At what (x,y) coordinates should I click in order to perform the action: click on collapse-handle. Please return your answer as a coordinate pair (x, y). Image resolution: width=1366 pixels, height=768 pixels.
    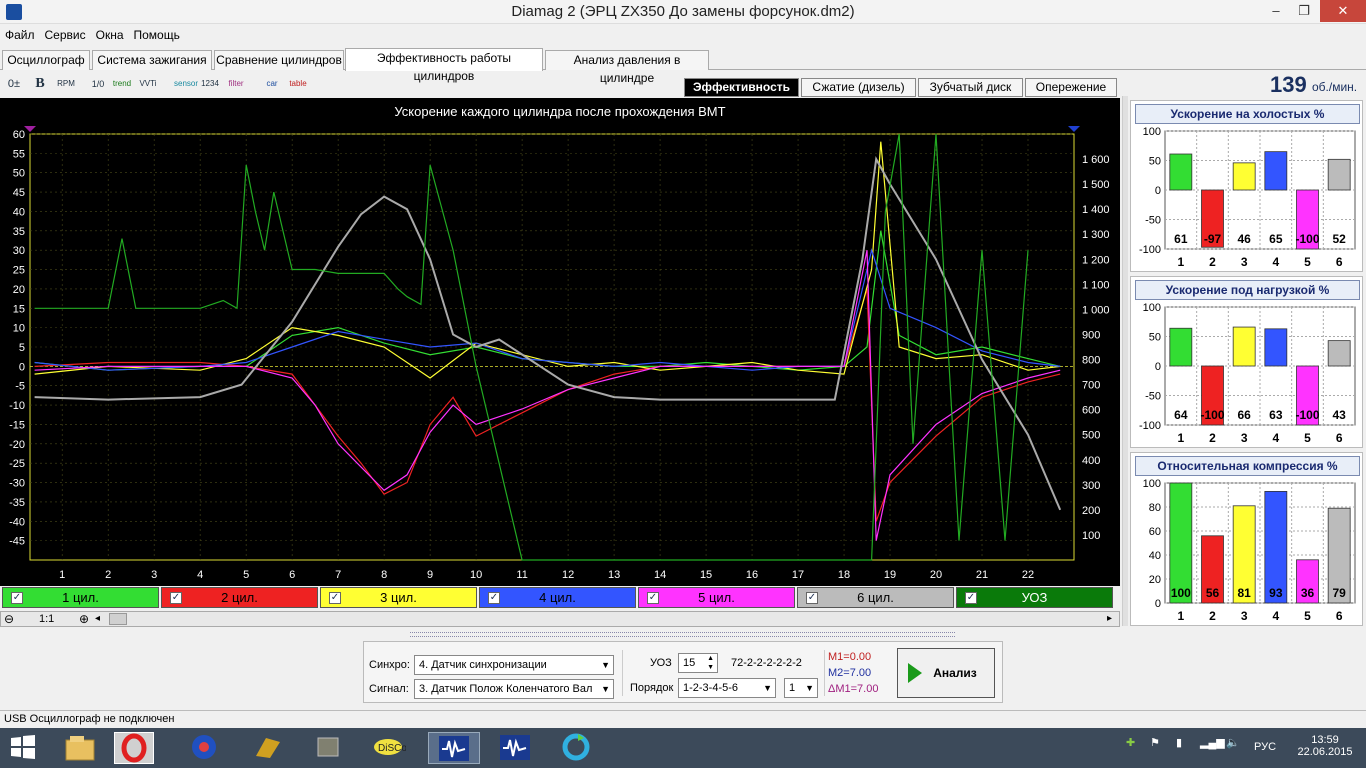
    Looking at the image, I should click on (682, 634).